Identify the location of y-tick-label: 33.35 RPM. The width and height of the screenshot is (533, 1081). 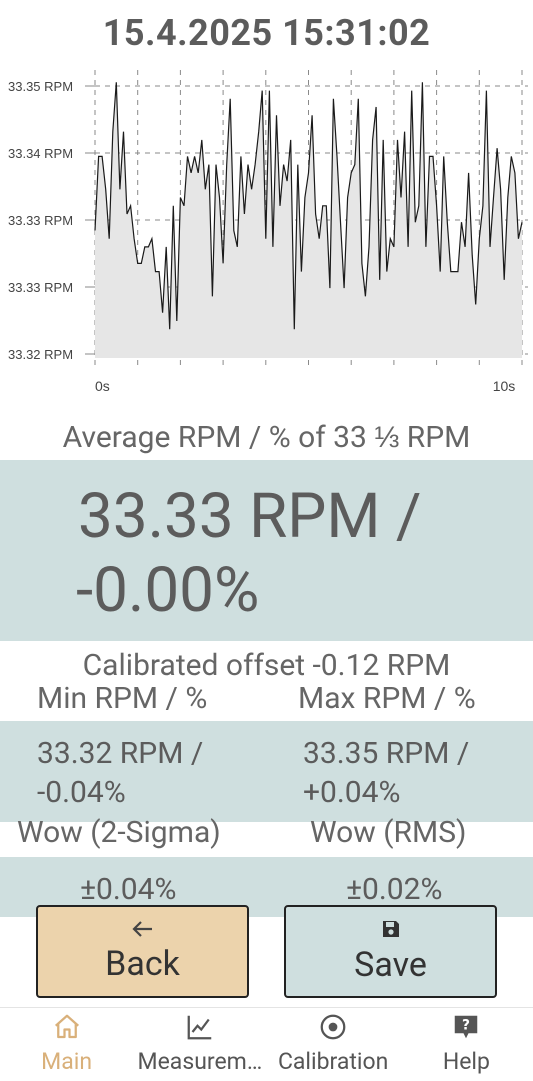
(40, 86).